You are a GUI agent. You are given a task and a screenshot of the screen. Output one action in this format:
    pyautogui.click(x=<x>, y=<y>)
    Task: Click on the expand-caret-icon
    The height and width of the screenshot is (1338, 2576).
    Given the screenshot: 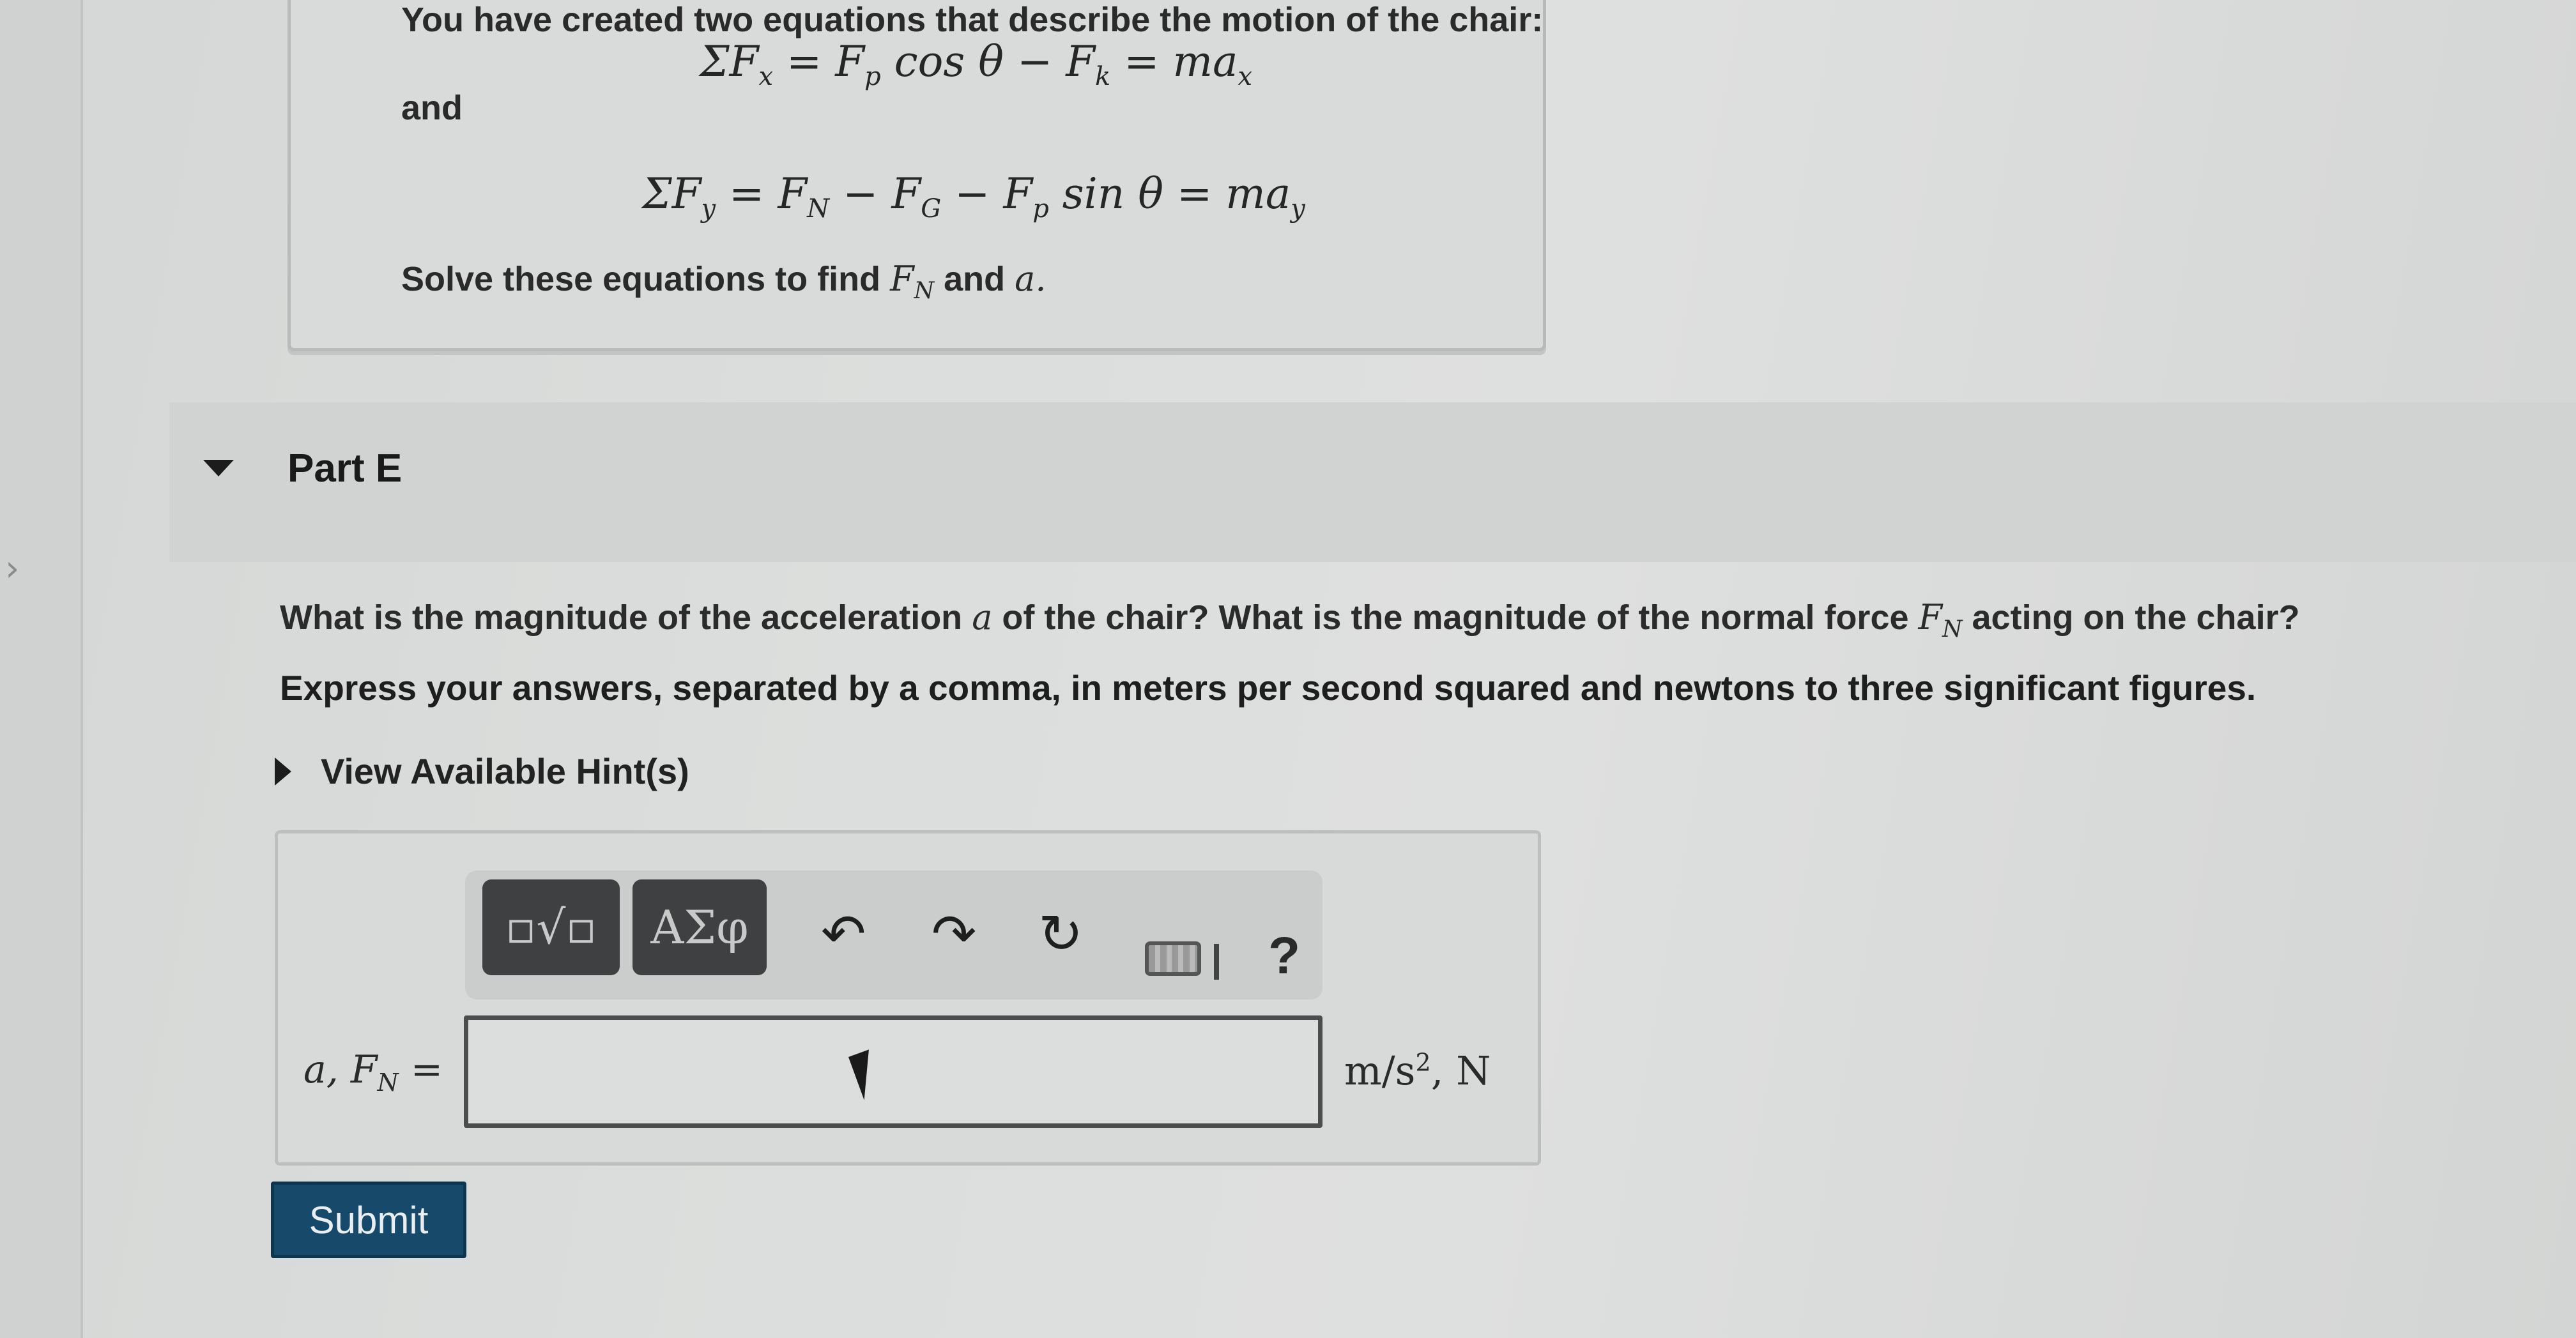 What is the action you would take?
    pyautogui.click(x=283, y=771)
    